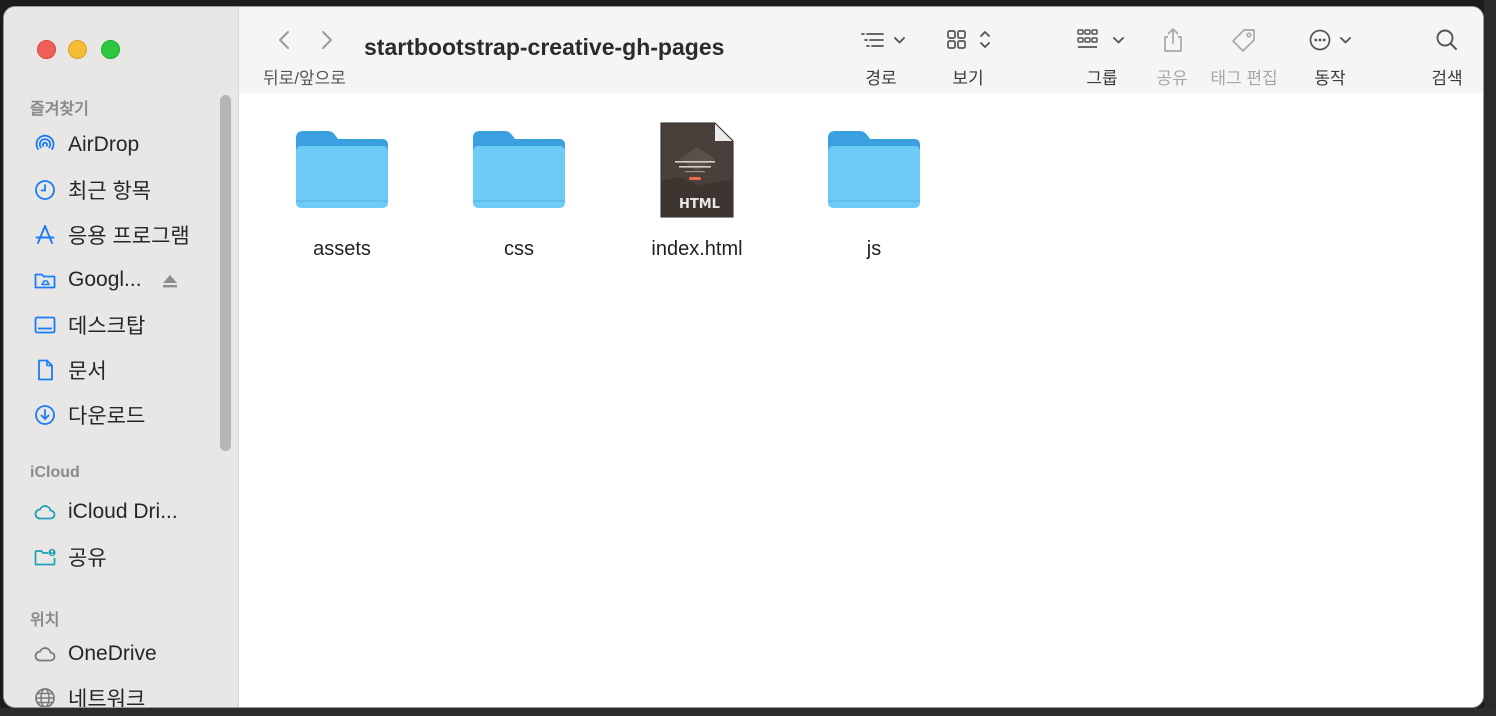 The height and width of the screenshot is (716, 1496). What do you see at coordinates (45, 145) in the screenshot?
I see `airdrop-icon` at bounding box center [45, 145].